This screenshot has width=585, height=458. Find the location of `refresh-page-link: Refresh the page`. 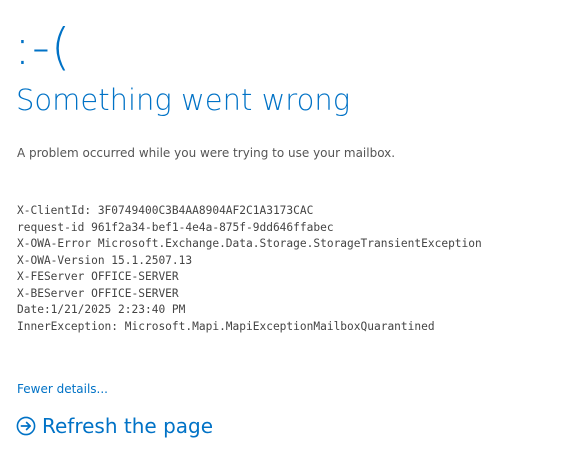

refresh-page-link: Refresh the page is located at coordinates (114, 426).